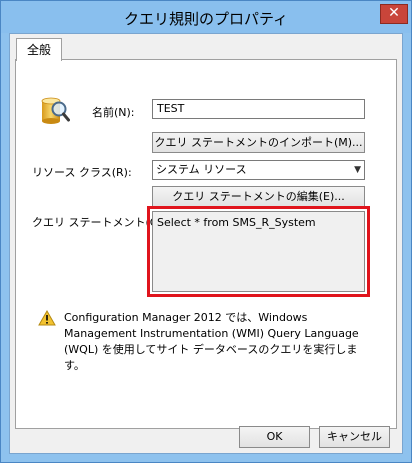 The width and height of the screenshot is (412, 463). I want to click on close-button: ✕, so click(394, 14).